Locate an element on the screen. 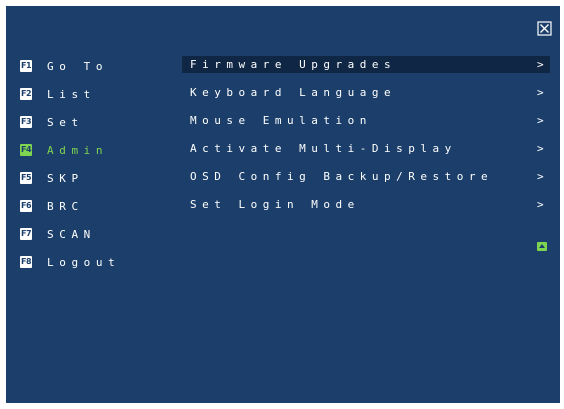 The width and height of the screenshot is (564, 409). option-label: OSD Config Backup/Restore is located at coordinates (342, 176).